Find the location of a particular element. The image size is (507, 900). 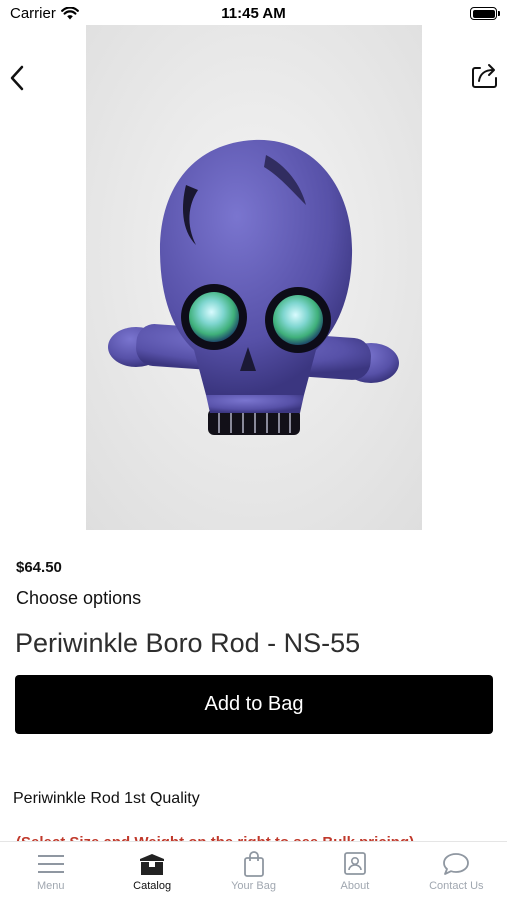

tab-about: About is located at coordinates (354, 871).